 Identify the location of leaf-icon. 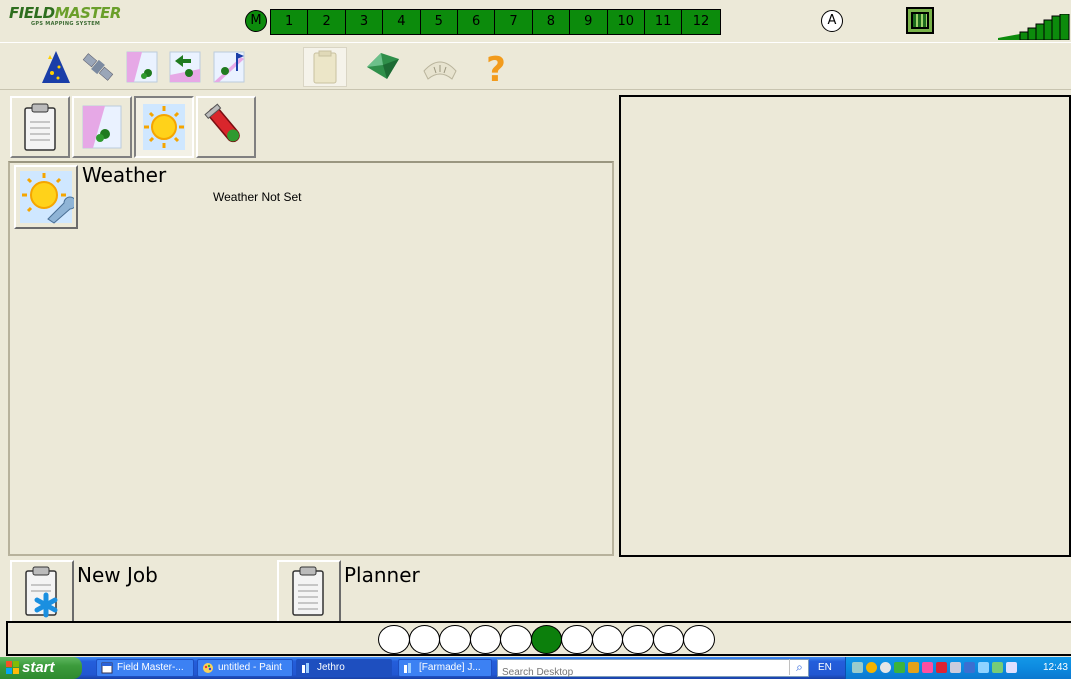
(383, 67).